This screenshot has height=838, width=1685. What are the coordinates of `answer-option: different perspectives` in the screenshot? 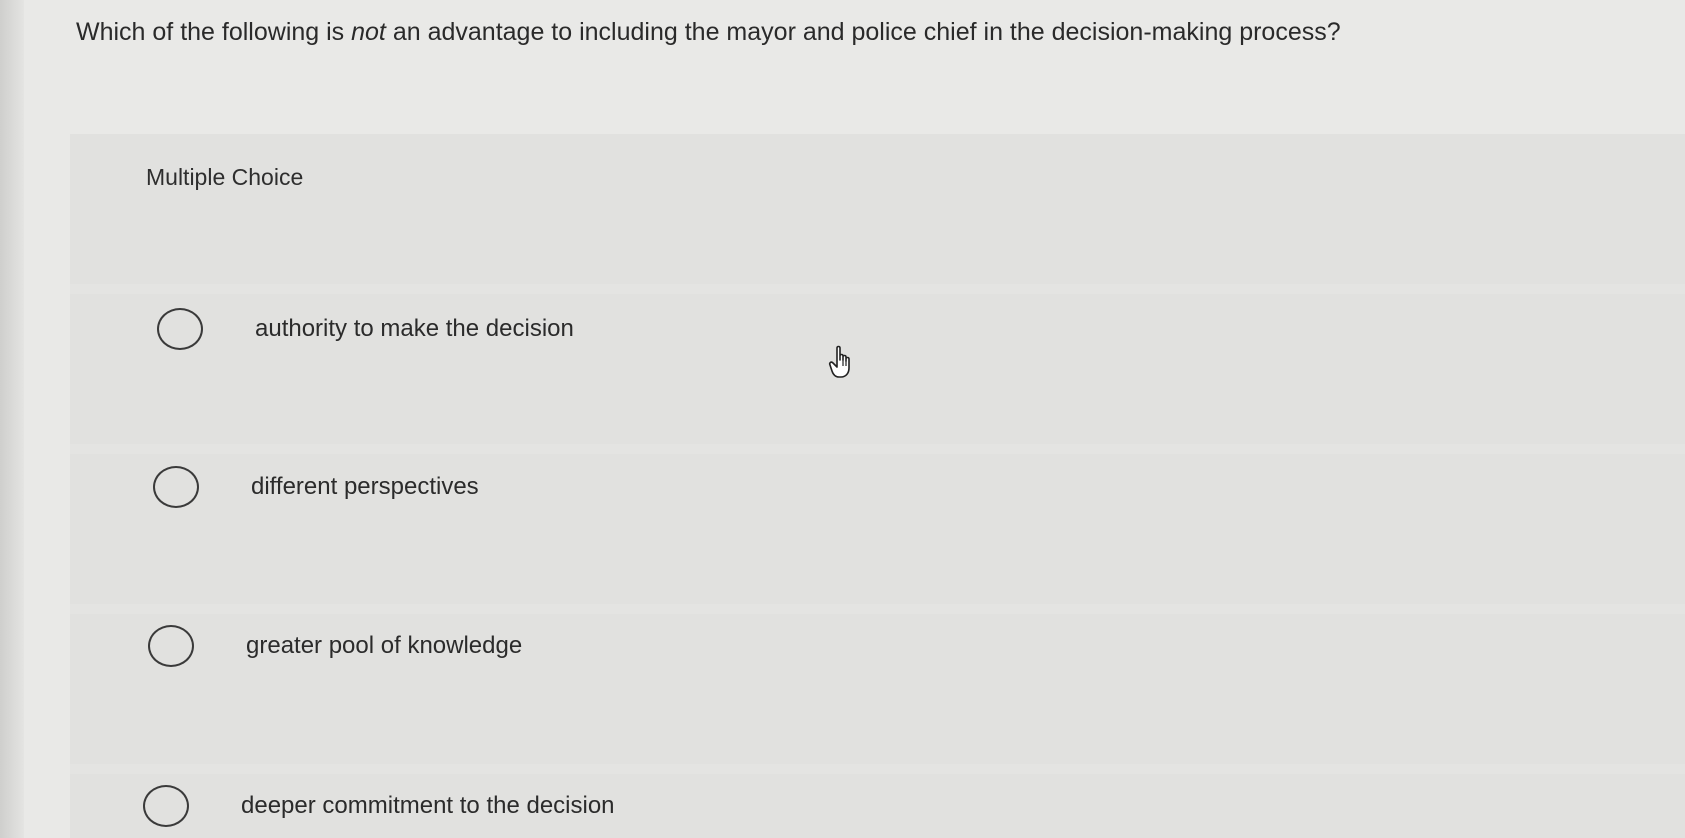 It's located at (316, 487).